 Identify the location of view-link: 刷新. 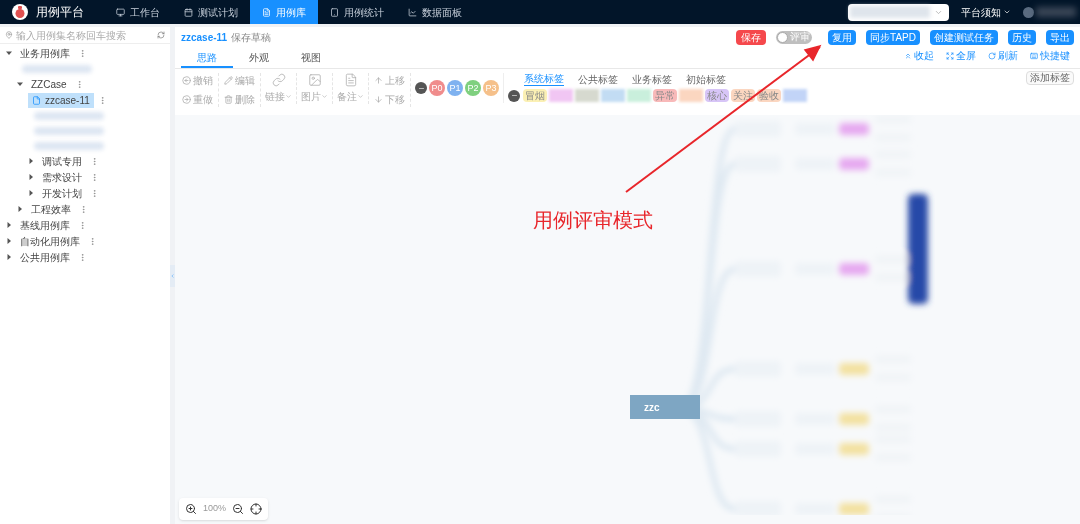
(1003, 55).